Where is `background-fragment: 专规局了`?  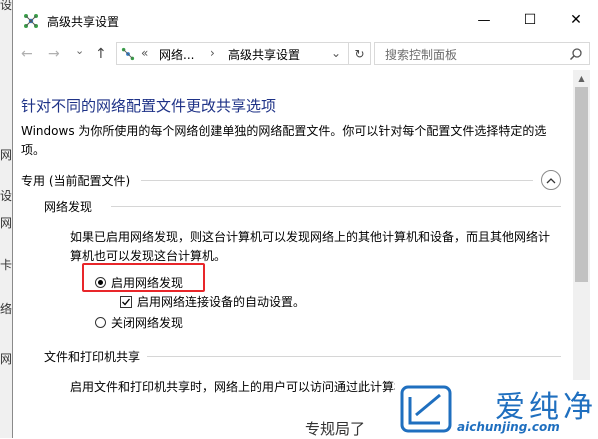 background-fragment: 专规局了 is located at coordinates (335, 429).